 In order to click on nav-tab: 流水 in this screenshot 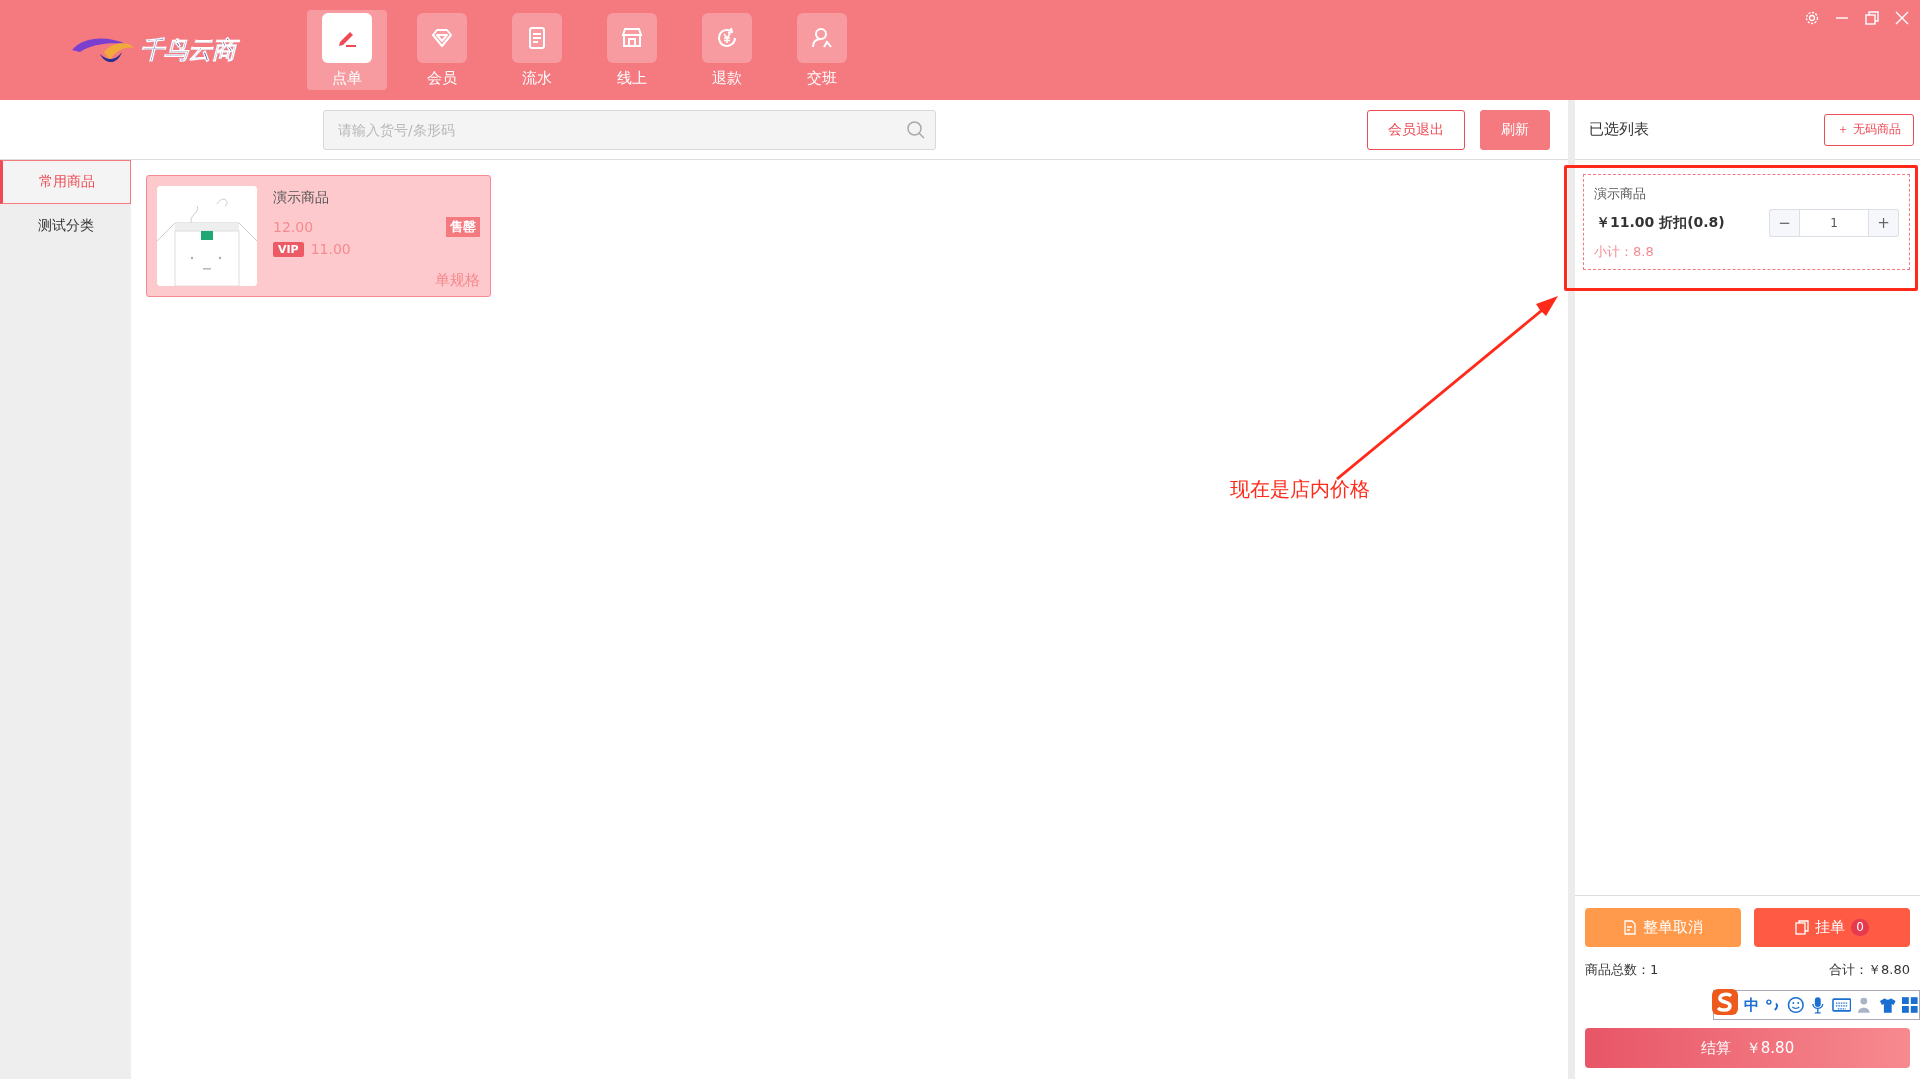, I will do `click(537, 50)`.